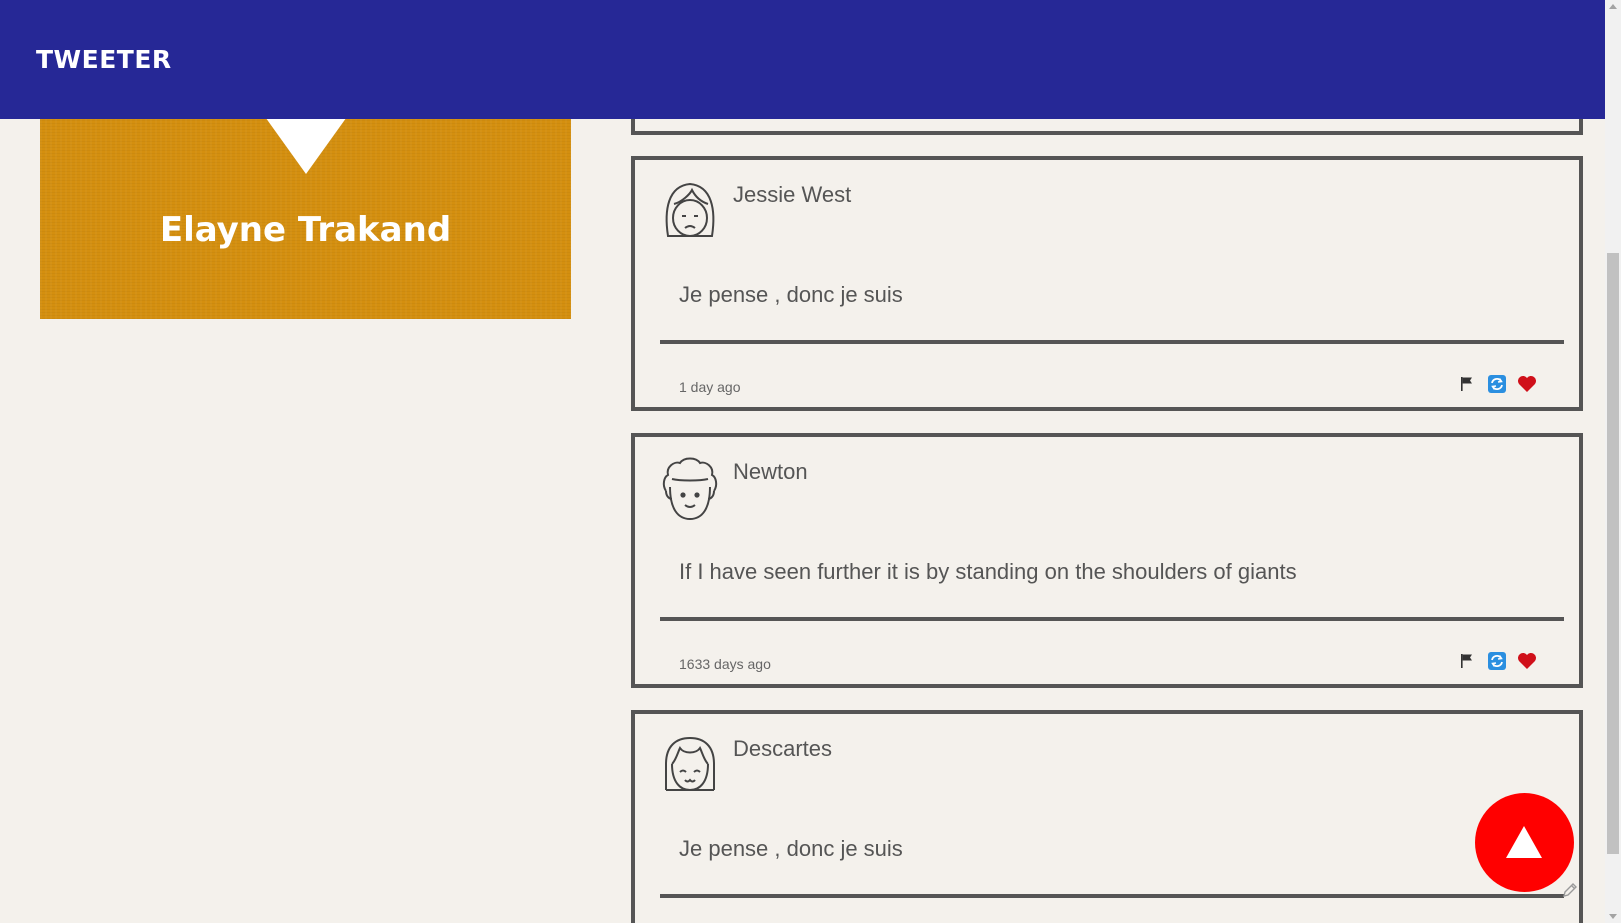  Describe the element at coordinates (710, 387) in the screenshot. I see `tweet-timestamp: 1 day ago` at that location.